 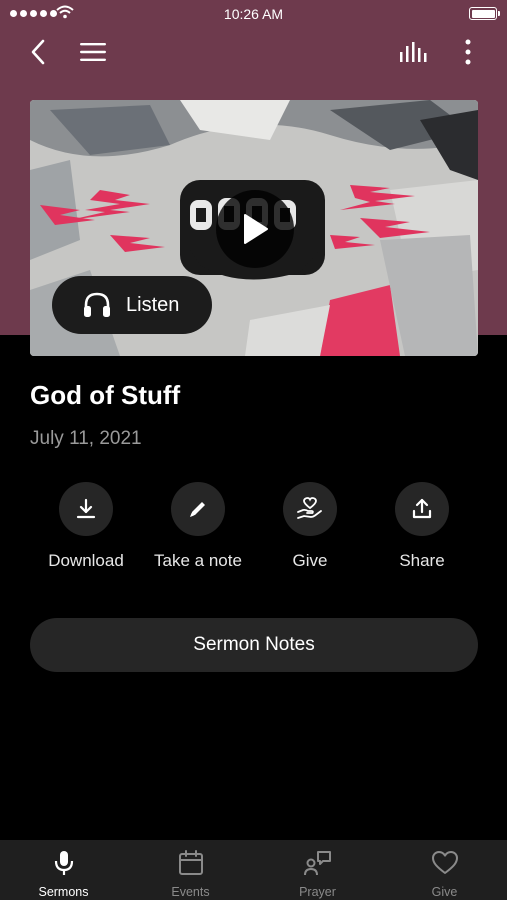 I want to click on share-button: Share, so click(x=422, y=526).